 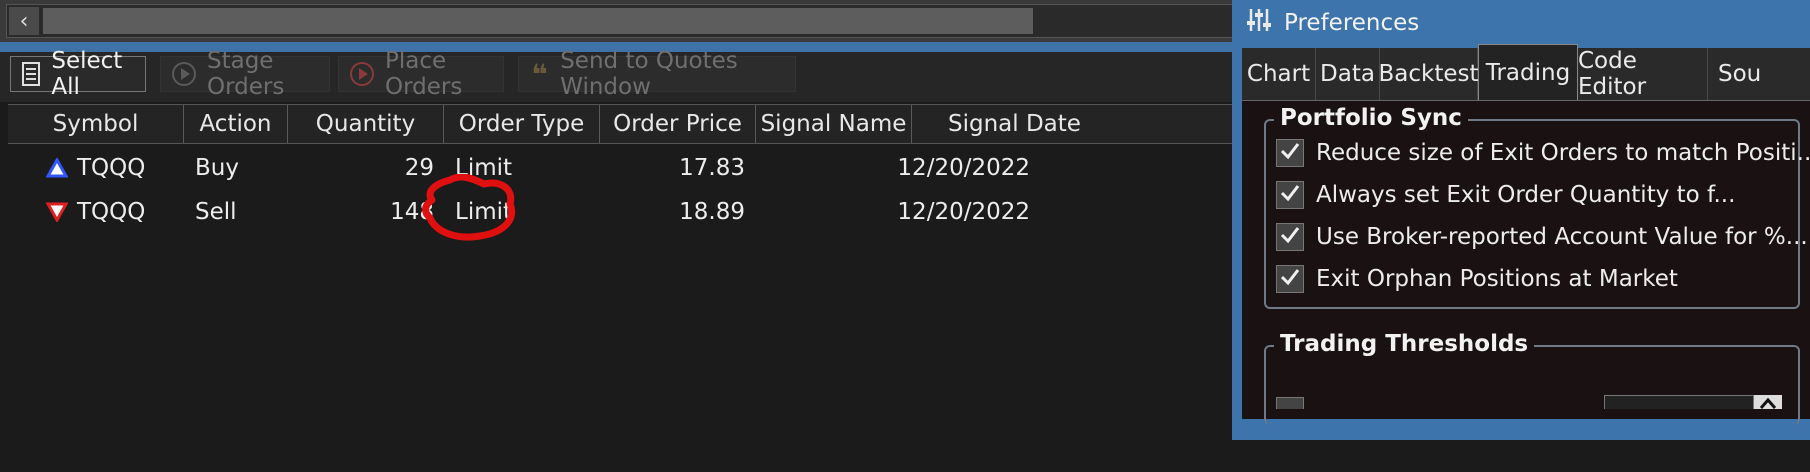 I want to click on trading-thresholds-group: Trading Thresholds, so click(x=1532, y=378).